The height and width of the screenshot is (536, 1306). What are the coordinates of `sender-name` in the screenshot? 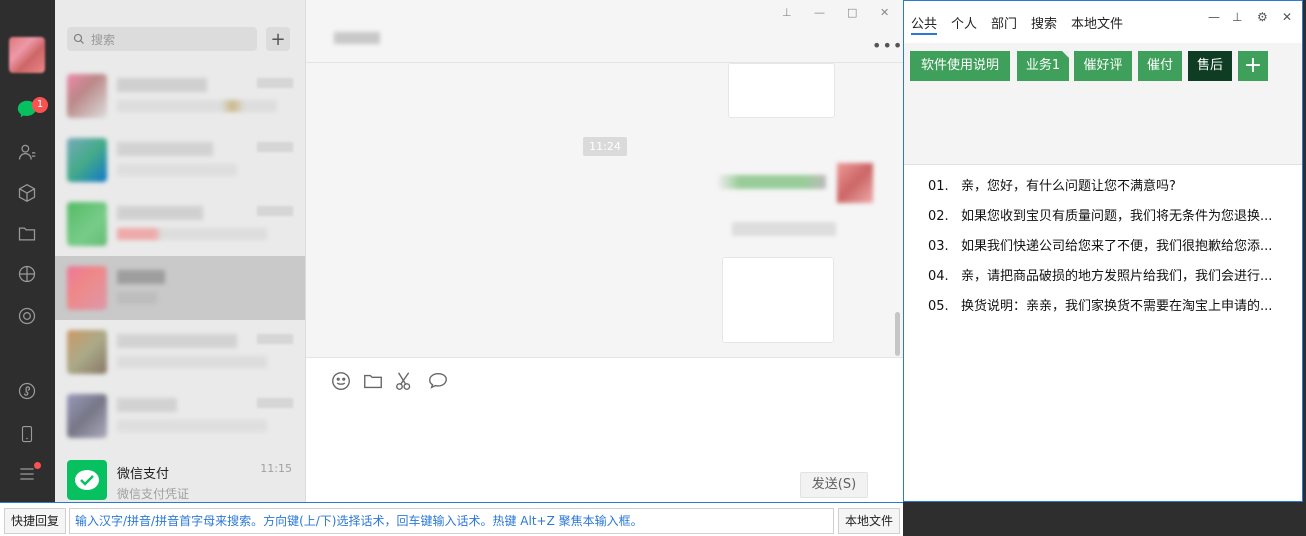 It's located at (772, 182).